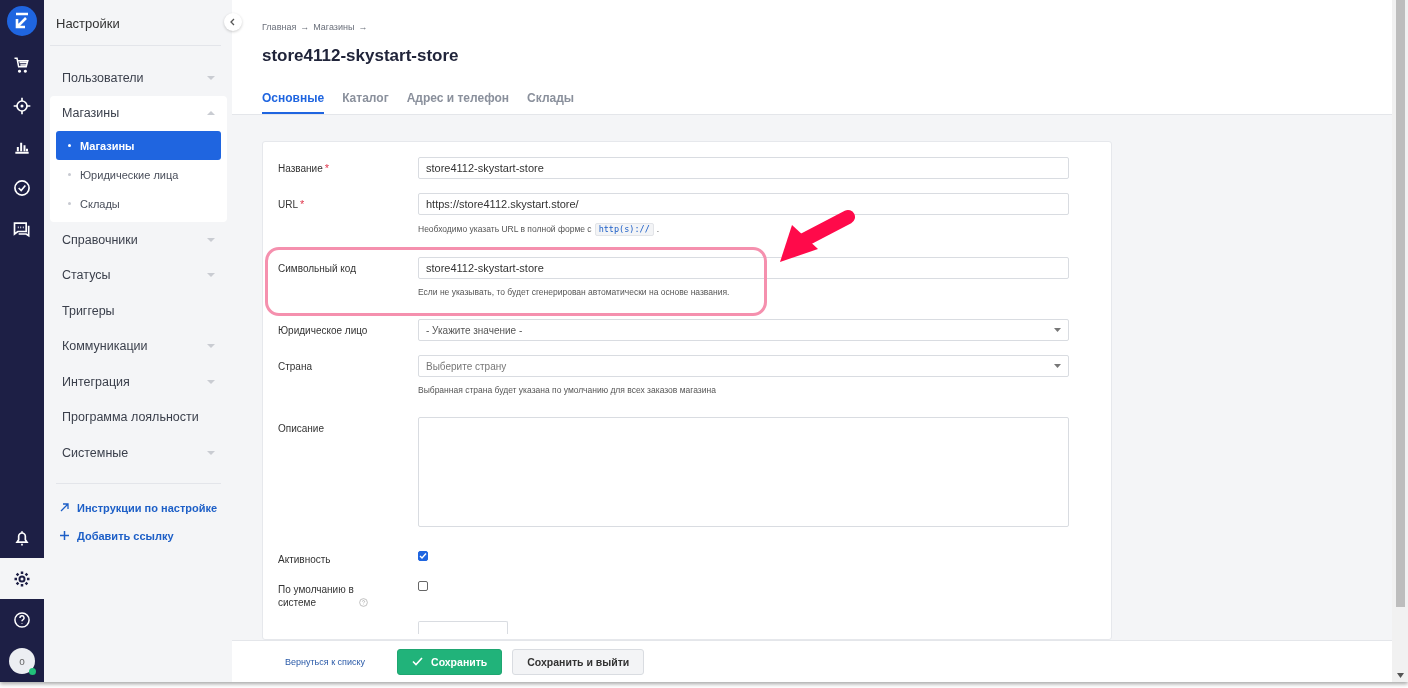  I want to click on field-label: Описание, so click(301, 428).